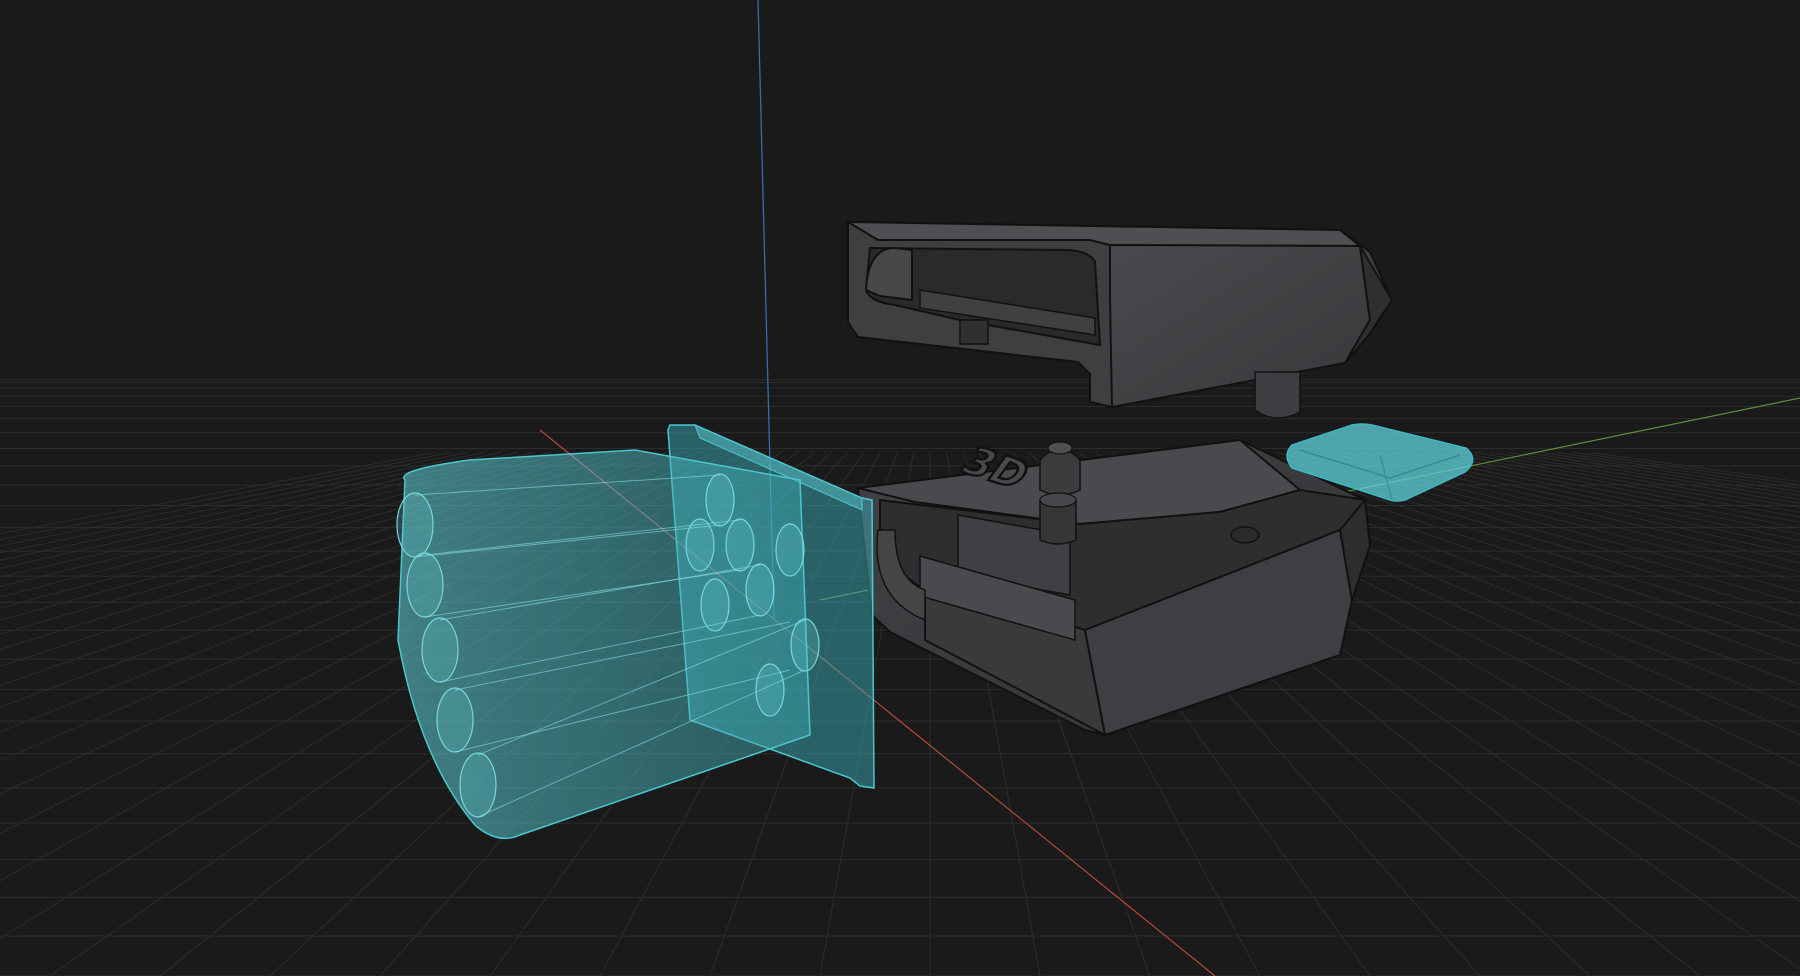  I want to click on base-housing-part: 3D, so click(1114, 587).